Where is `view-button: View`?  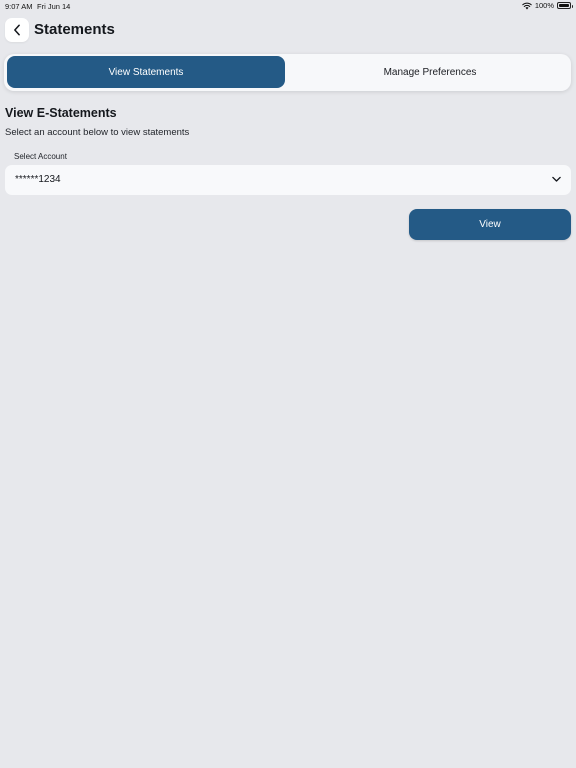
view-button: View is located at coordinates (490, 224).